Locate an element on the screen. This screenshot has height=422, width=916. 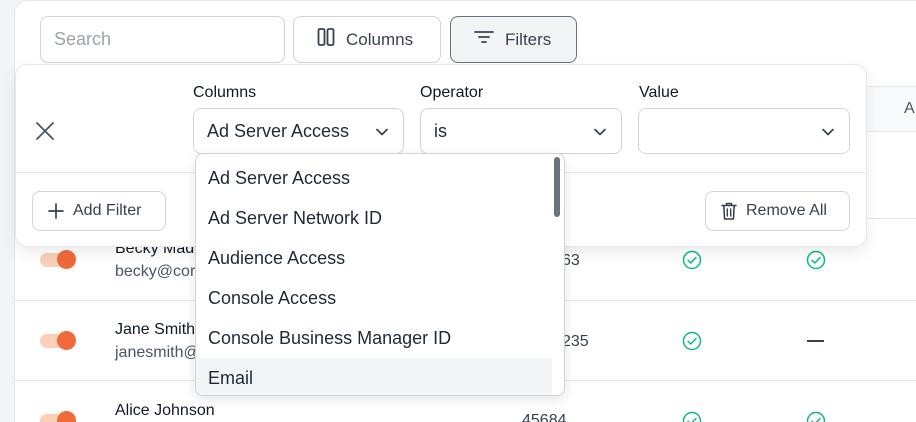
dropdown-scrollbar is located at coordinates (557, 187).